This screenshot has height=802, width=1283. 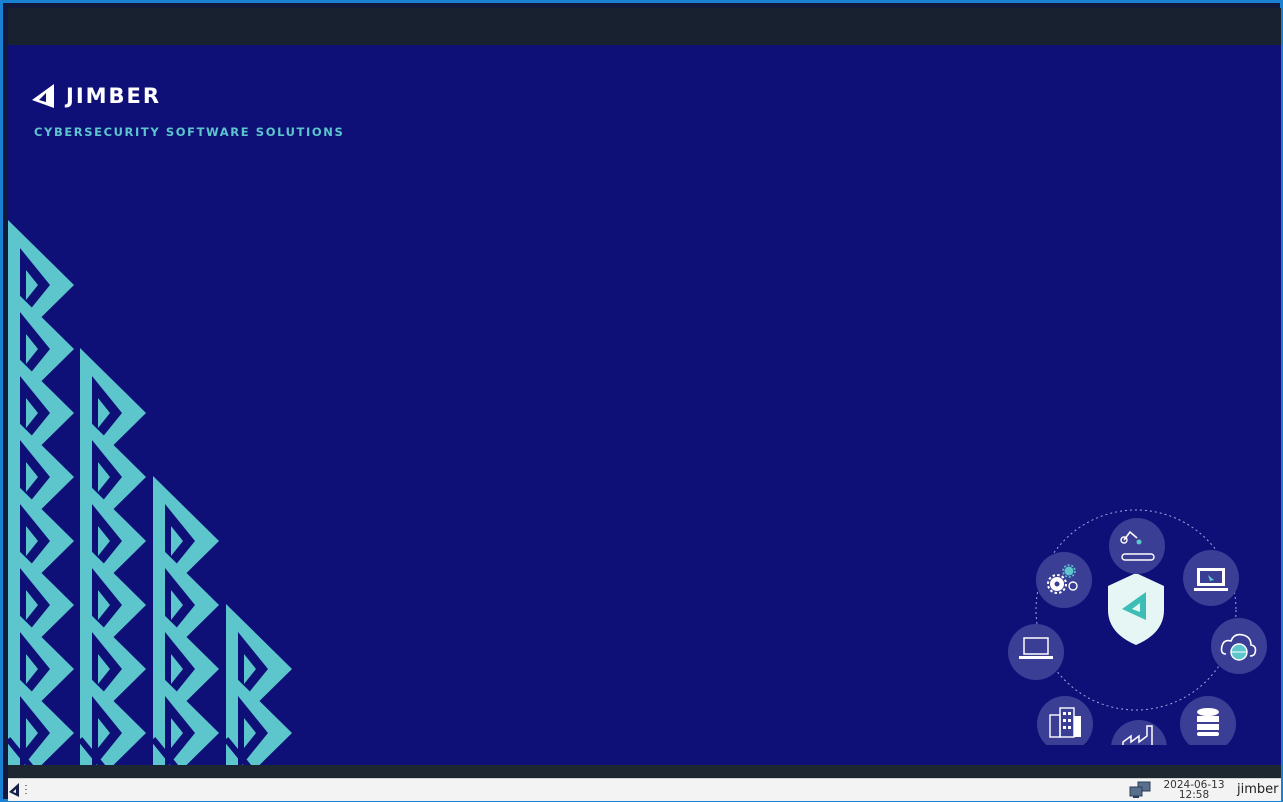 I want to click on taskbar-handle, so click(x=26, y=790).